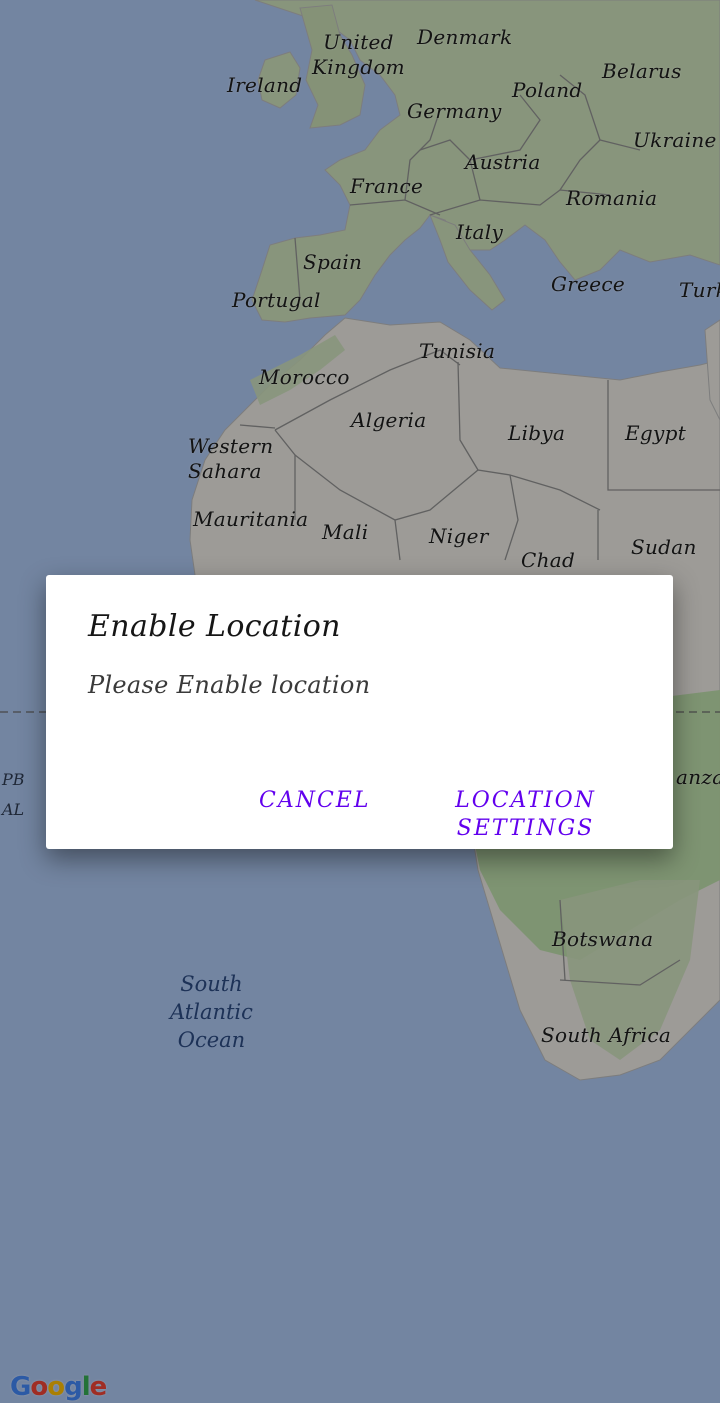 The width and height of the screenshot is (720, 1403). I want to click on dialog-title: Enable Location, so click(214, 626).